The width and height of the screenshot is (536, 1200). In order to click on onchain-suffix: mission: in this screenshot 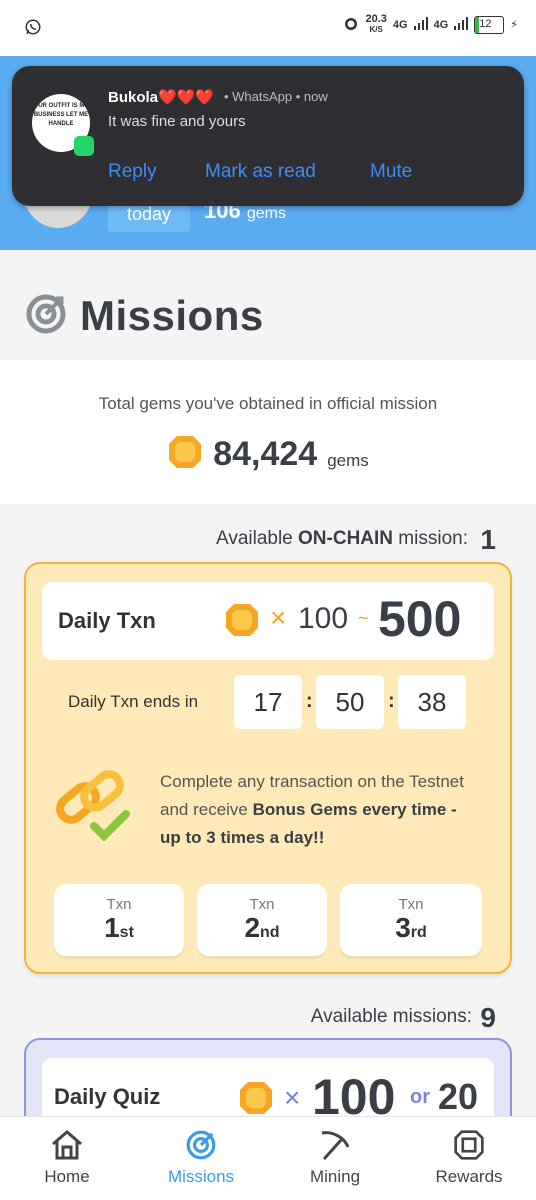, I will do `click(430, 538)`.